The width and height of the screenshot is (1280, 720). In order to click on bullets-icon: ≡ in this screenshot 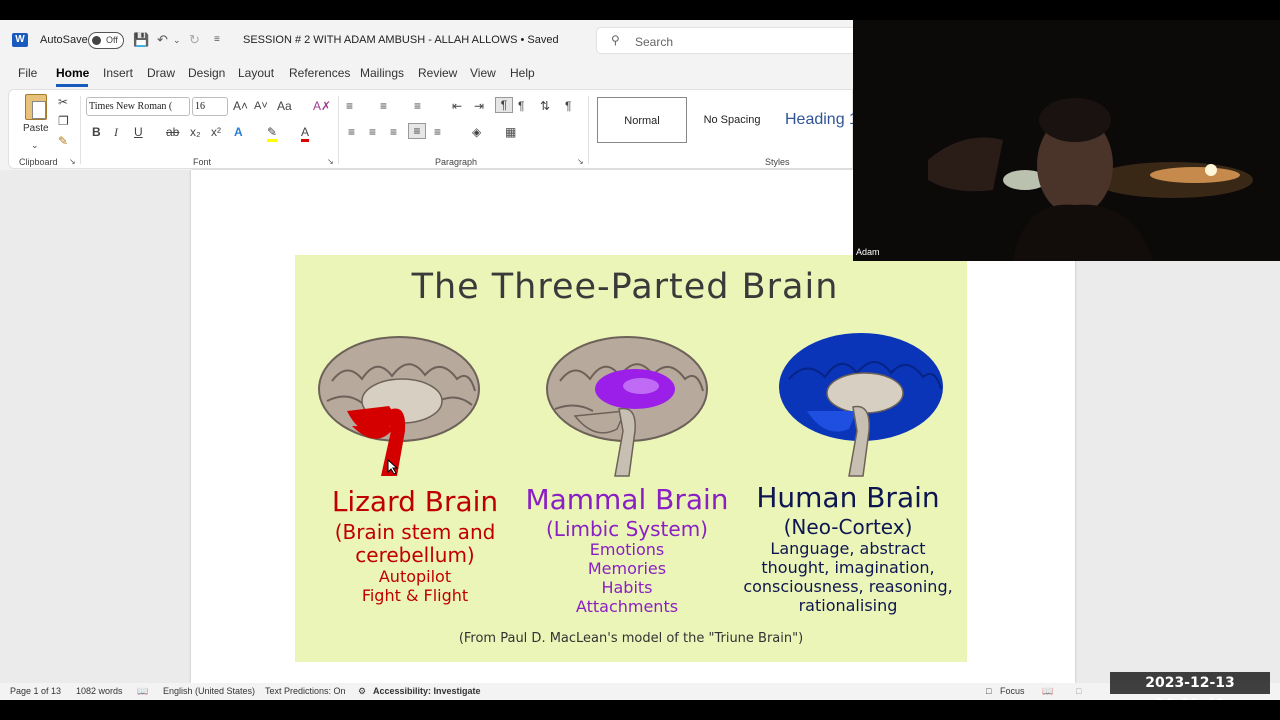, I will do `click(349, 106)`.